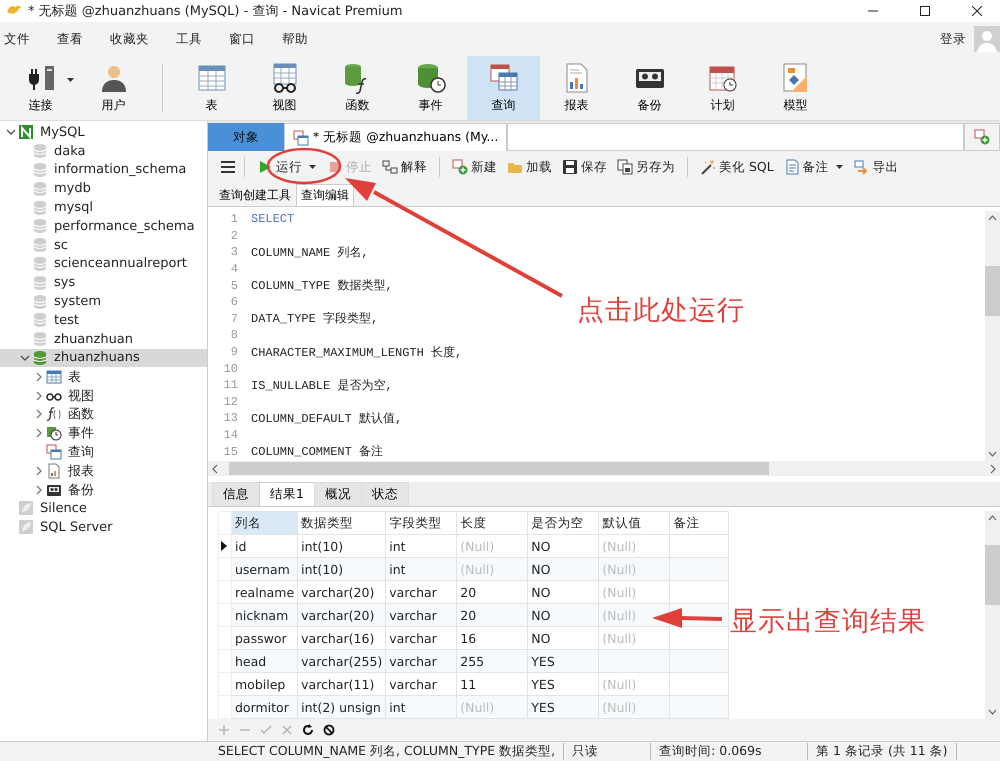 The height and width of the screenshot is (761, 1000). I want to click on tree-item: information_schema, so click(103, 170).